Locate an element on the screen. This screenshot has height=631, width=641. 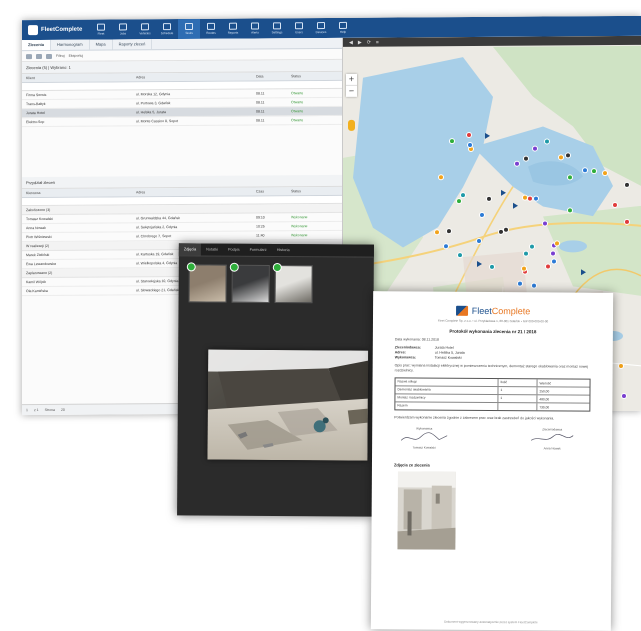
column-header: Czas is located at coordinates (273, 191).